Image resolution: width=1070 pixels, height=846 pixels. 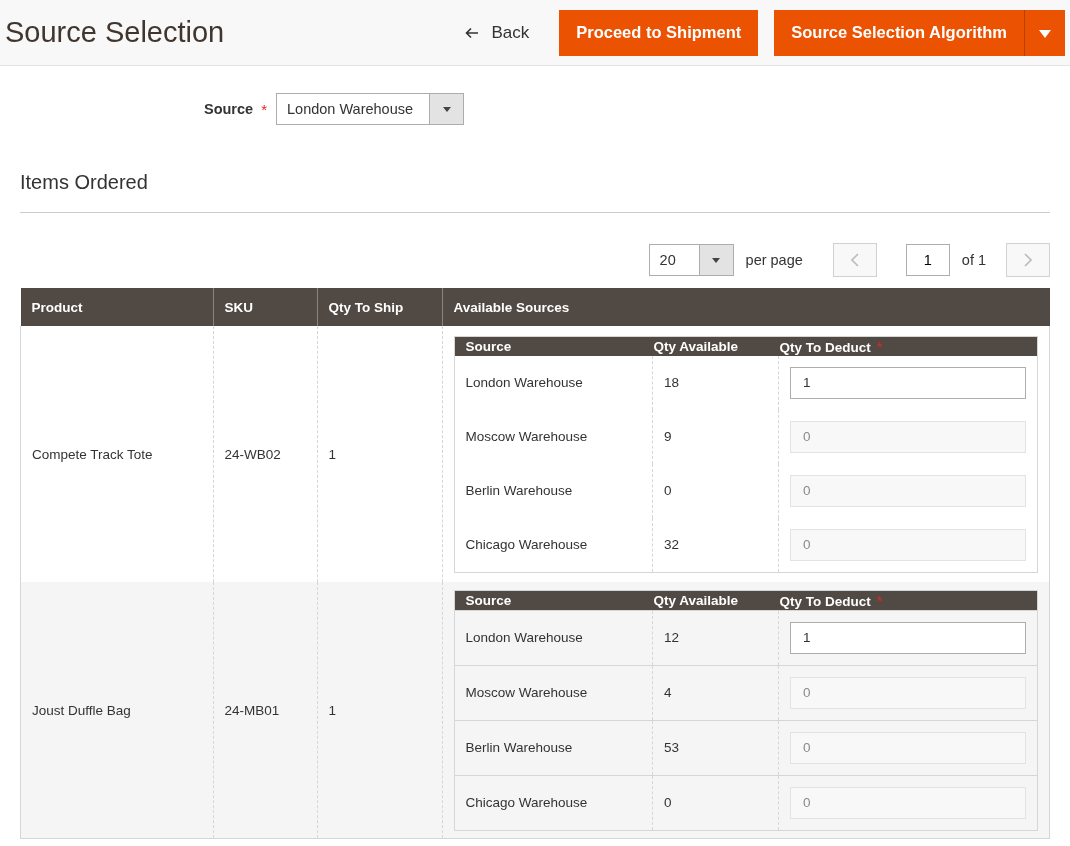 I want to click on table-cell: Joust Duffle Bag, so click(x=116, y=710).